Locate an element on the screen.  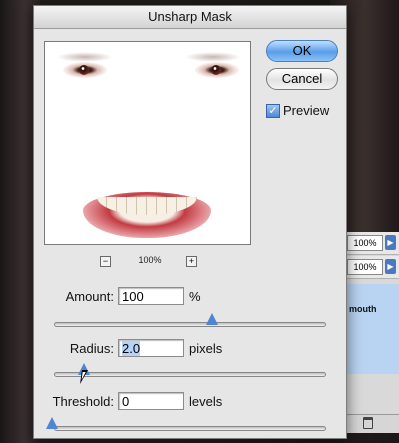
radius-unit: pixels is located at coordinates (206, 348).